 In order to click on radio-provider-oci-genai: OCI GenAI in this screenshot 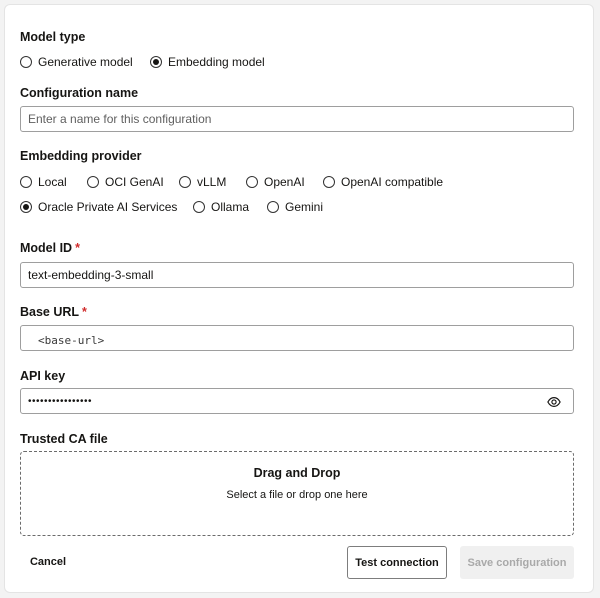, I will do `click(125, 182)`.